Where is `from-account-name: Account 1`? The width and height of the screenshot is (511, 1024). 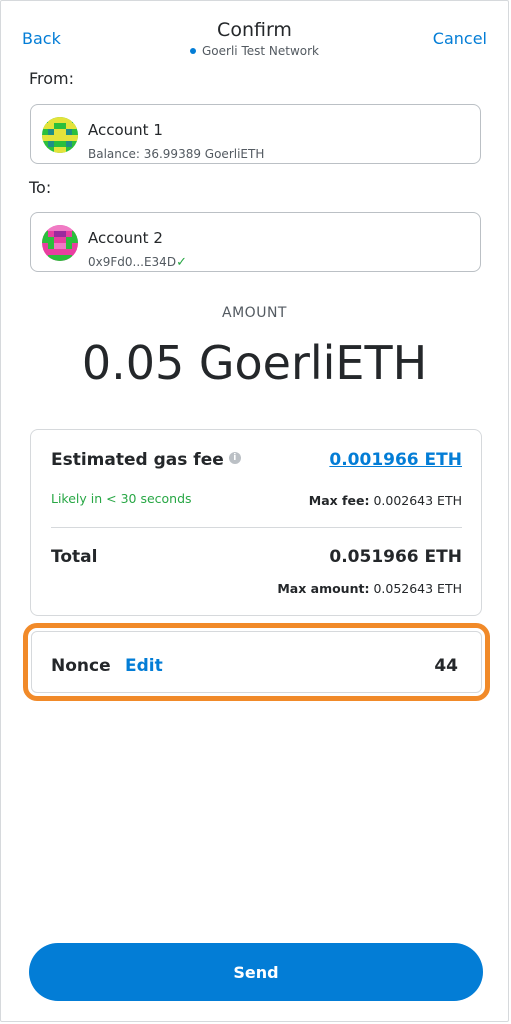 from-account-name: Account 1 is located at coordinates (125, 130).